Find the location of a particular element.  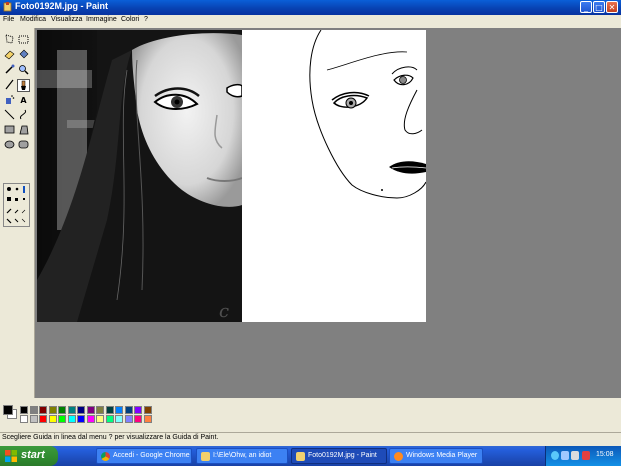

windows-flag-icon is located at coordinates (11, 456).